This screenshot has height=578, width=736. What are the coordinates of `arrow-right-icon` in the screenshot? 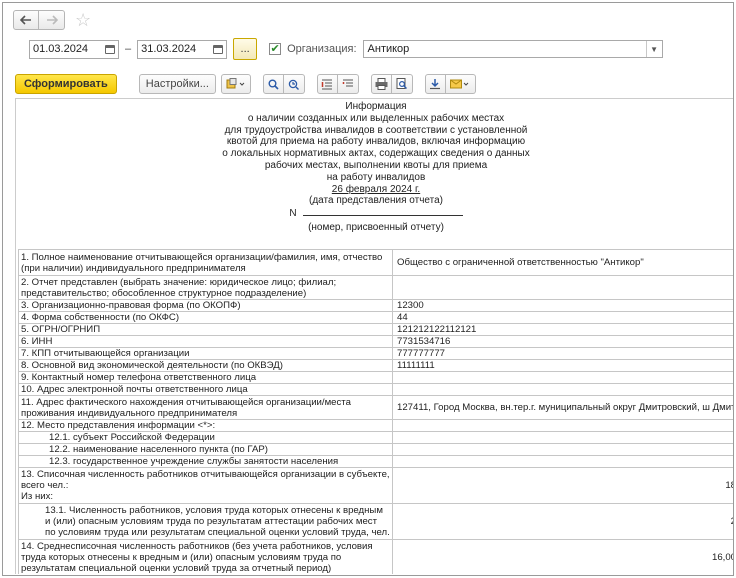 It's located at (52, 20).